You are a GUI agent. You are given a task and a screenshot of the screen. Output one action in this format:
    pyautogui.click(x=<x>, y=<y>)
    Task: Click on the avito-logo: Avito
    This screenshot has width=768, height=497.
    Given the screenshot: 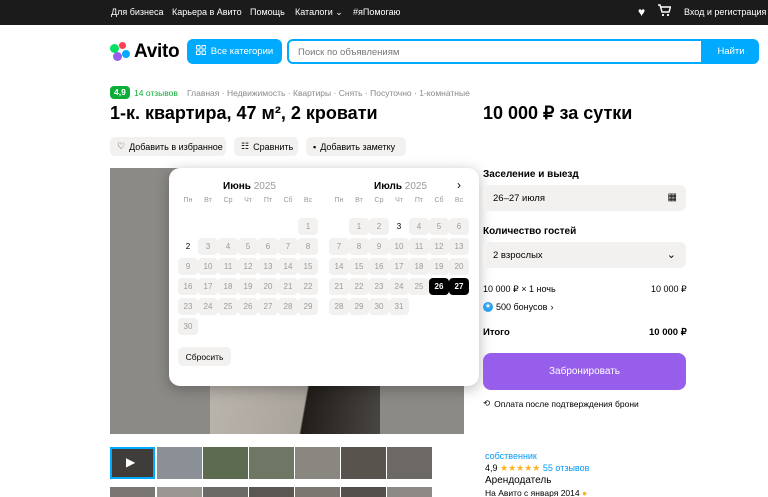 What is the action you would take?
    pyautogui.click(x=145, y=52)
    